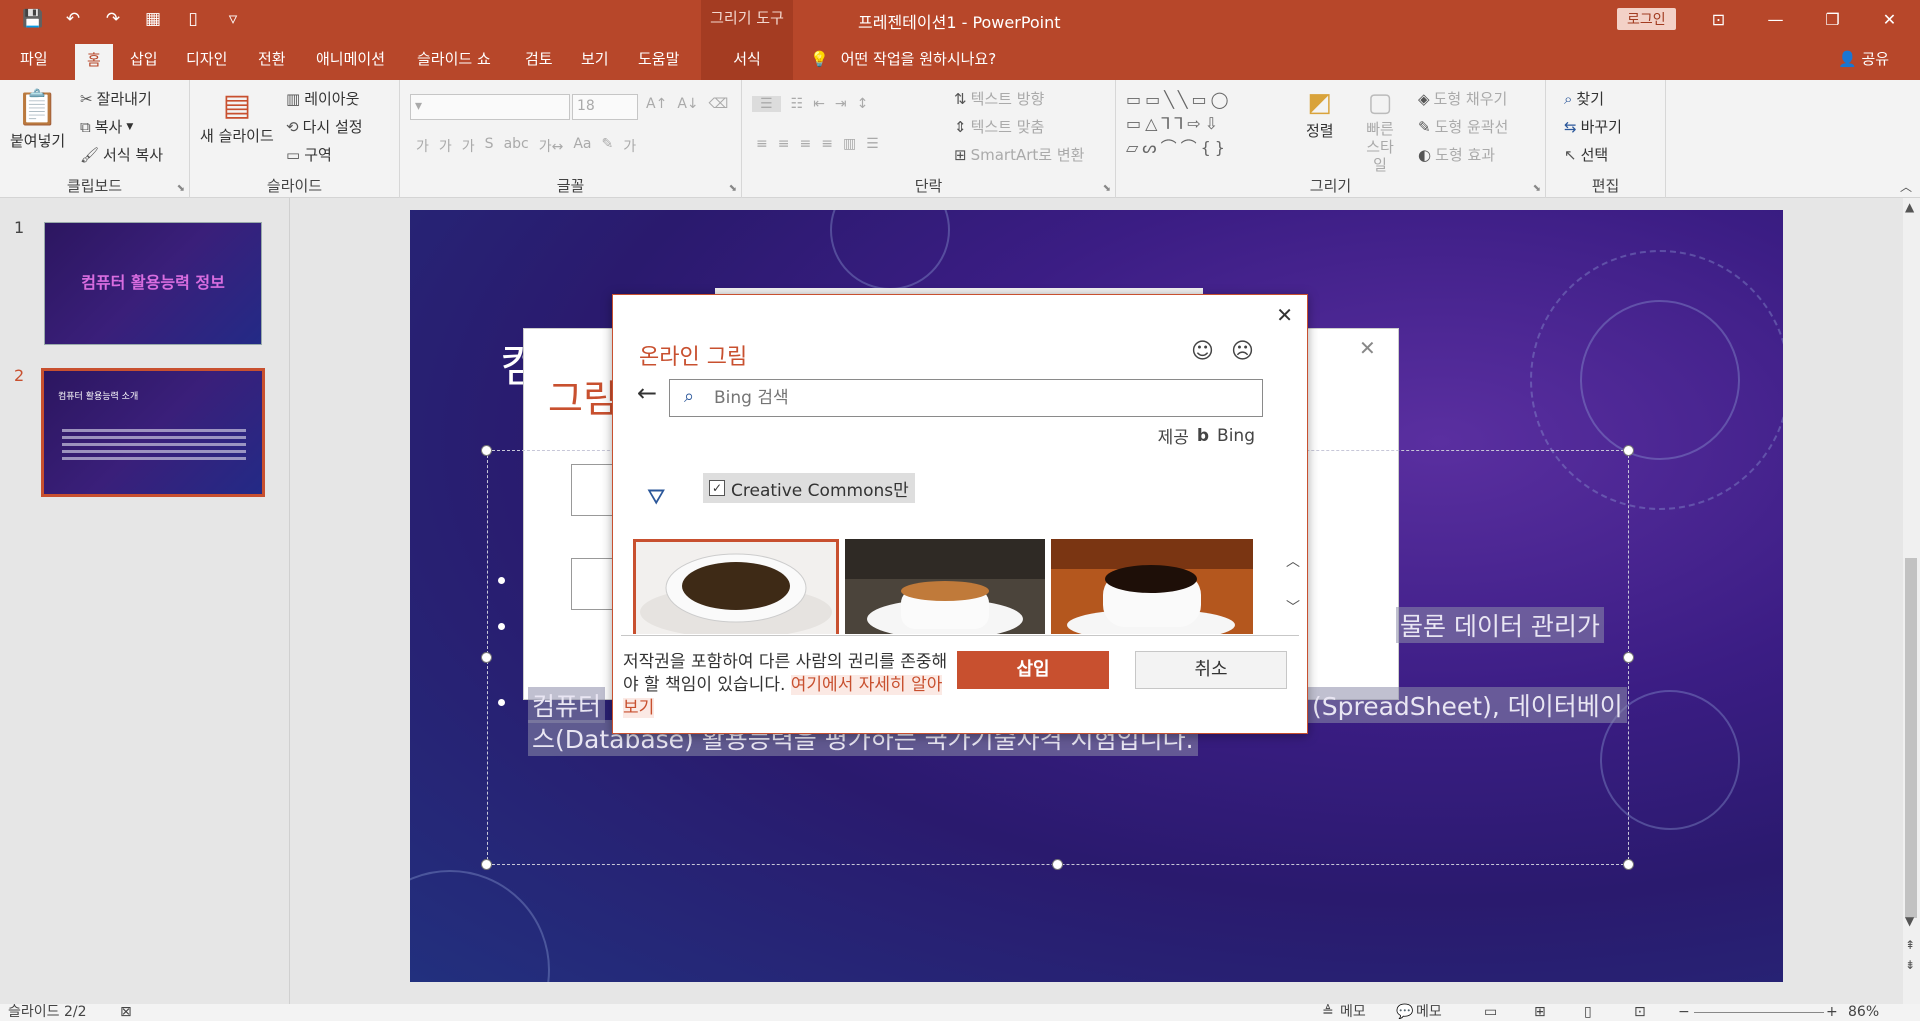 This screenshot has width=1920, height=1021. I want to click on tab-slideshow: 슬라이드 쇼, so click(454, 59).